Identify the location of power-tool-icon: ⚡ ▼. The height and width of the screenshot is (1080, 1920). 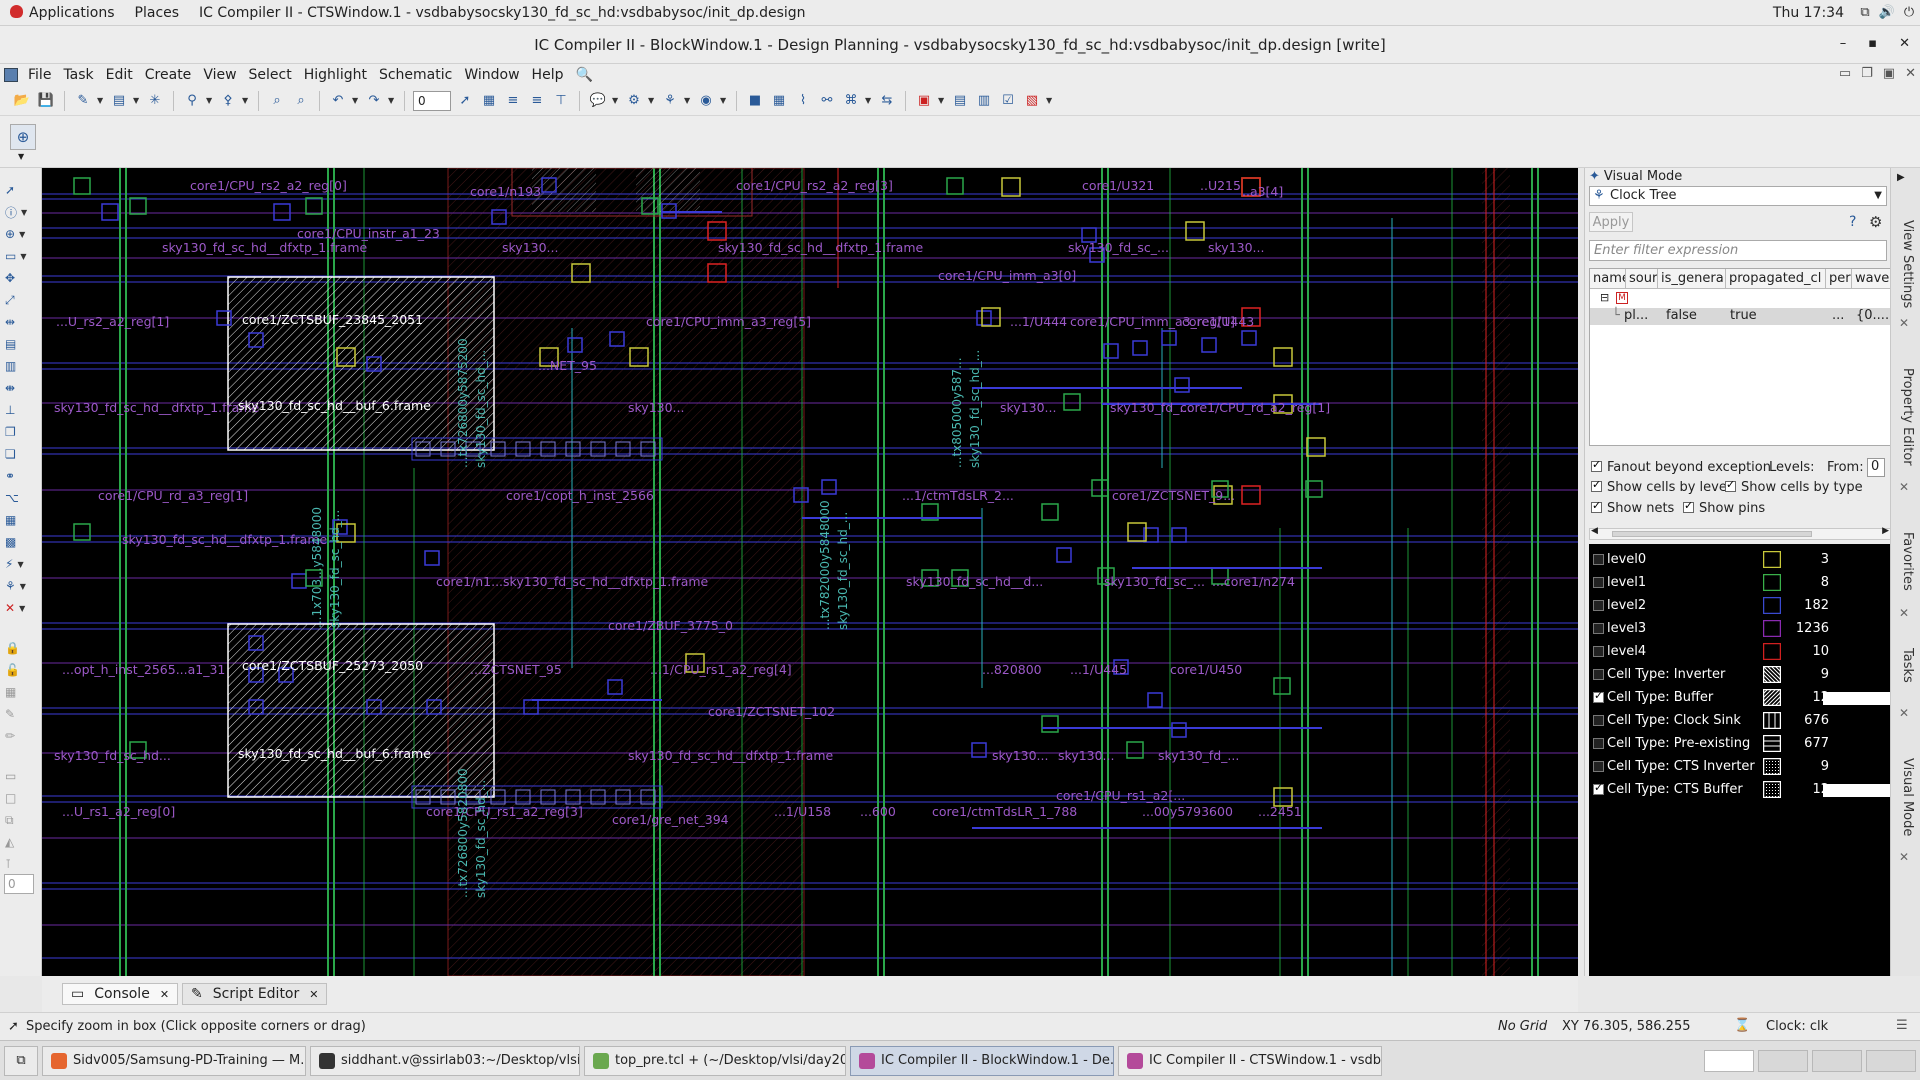
(17, 564).